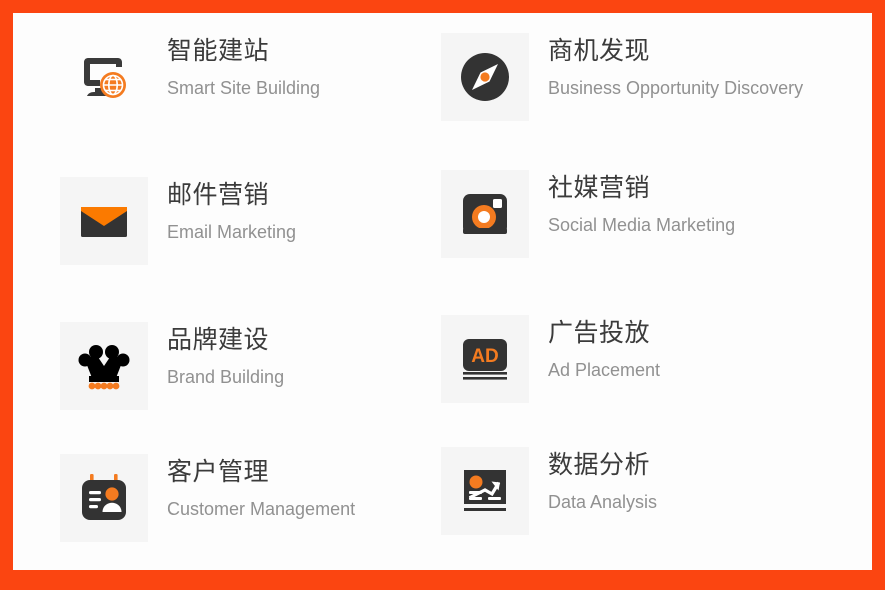  Describe the element at coordinates (676, 88) in the screenshot. I see `service-title-en: Business Opportunity Discovery` at that location.